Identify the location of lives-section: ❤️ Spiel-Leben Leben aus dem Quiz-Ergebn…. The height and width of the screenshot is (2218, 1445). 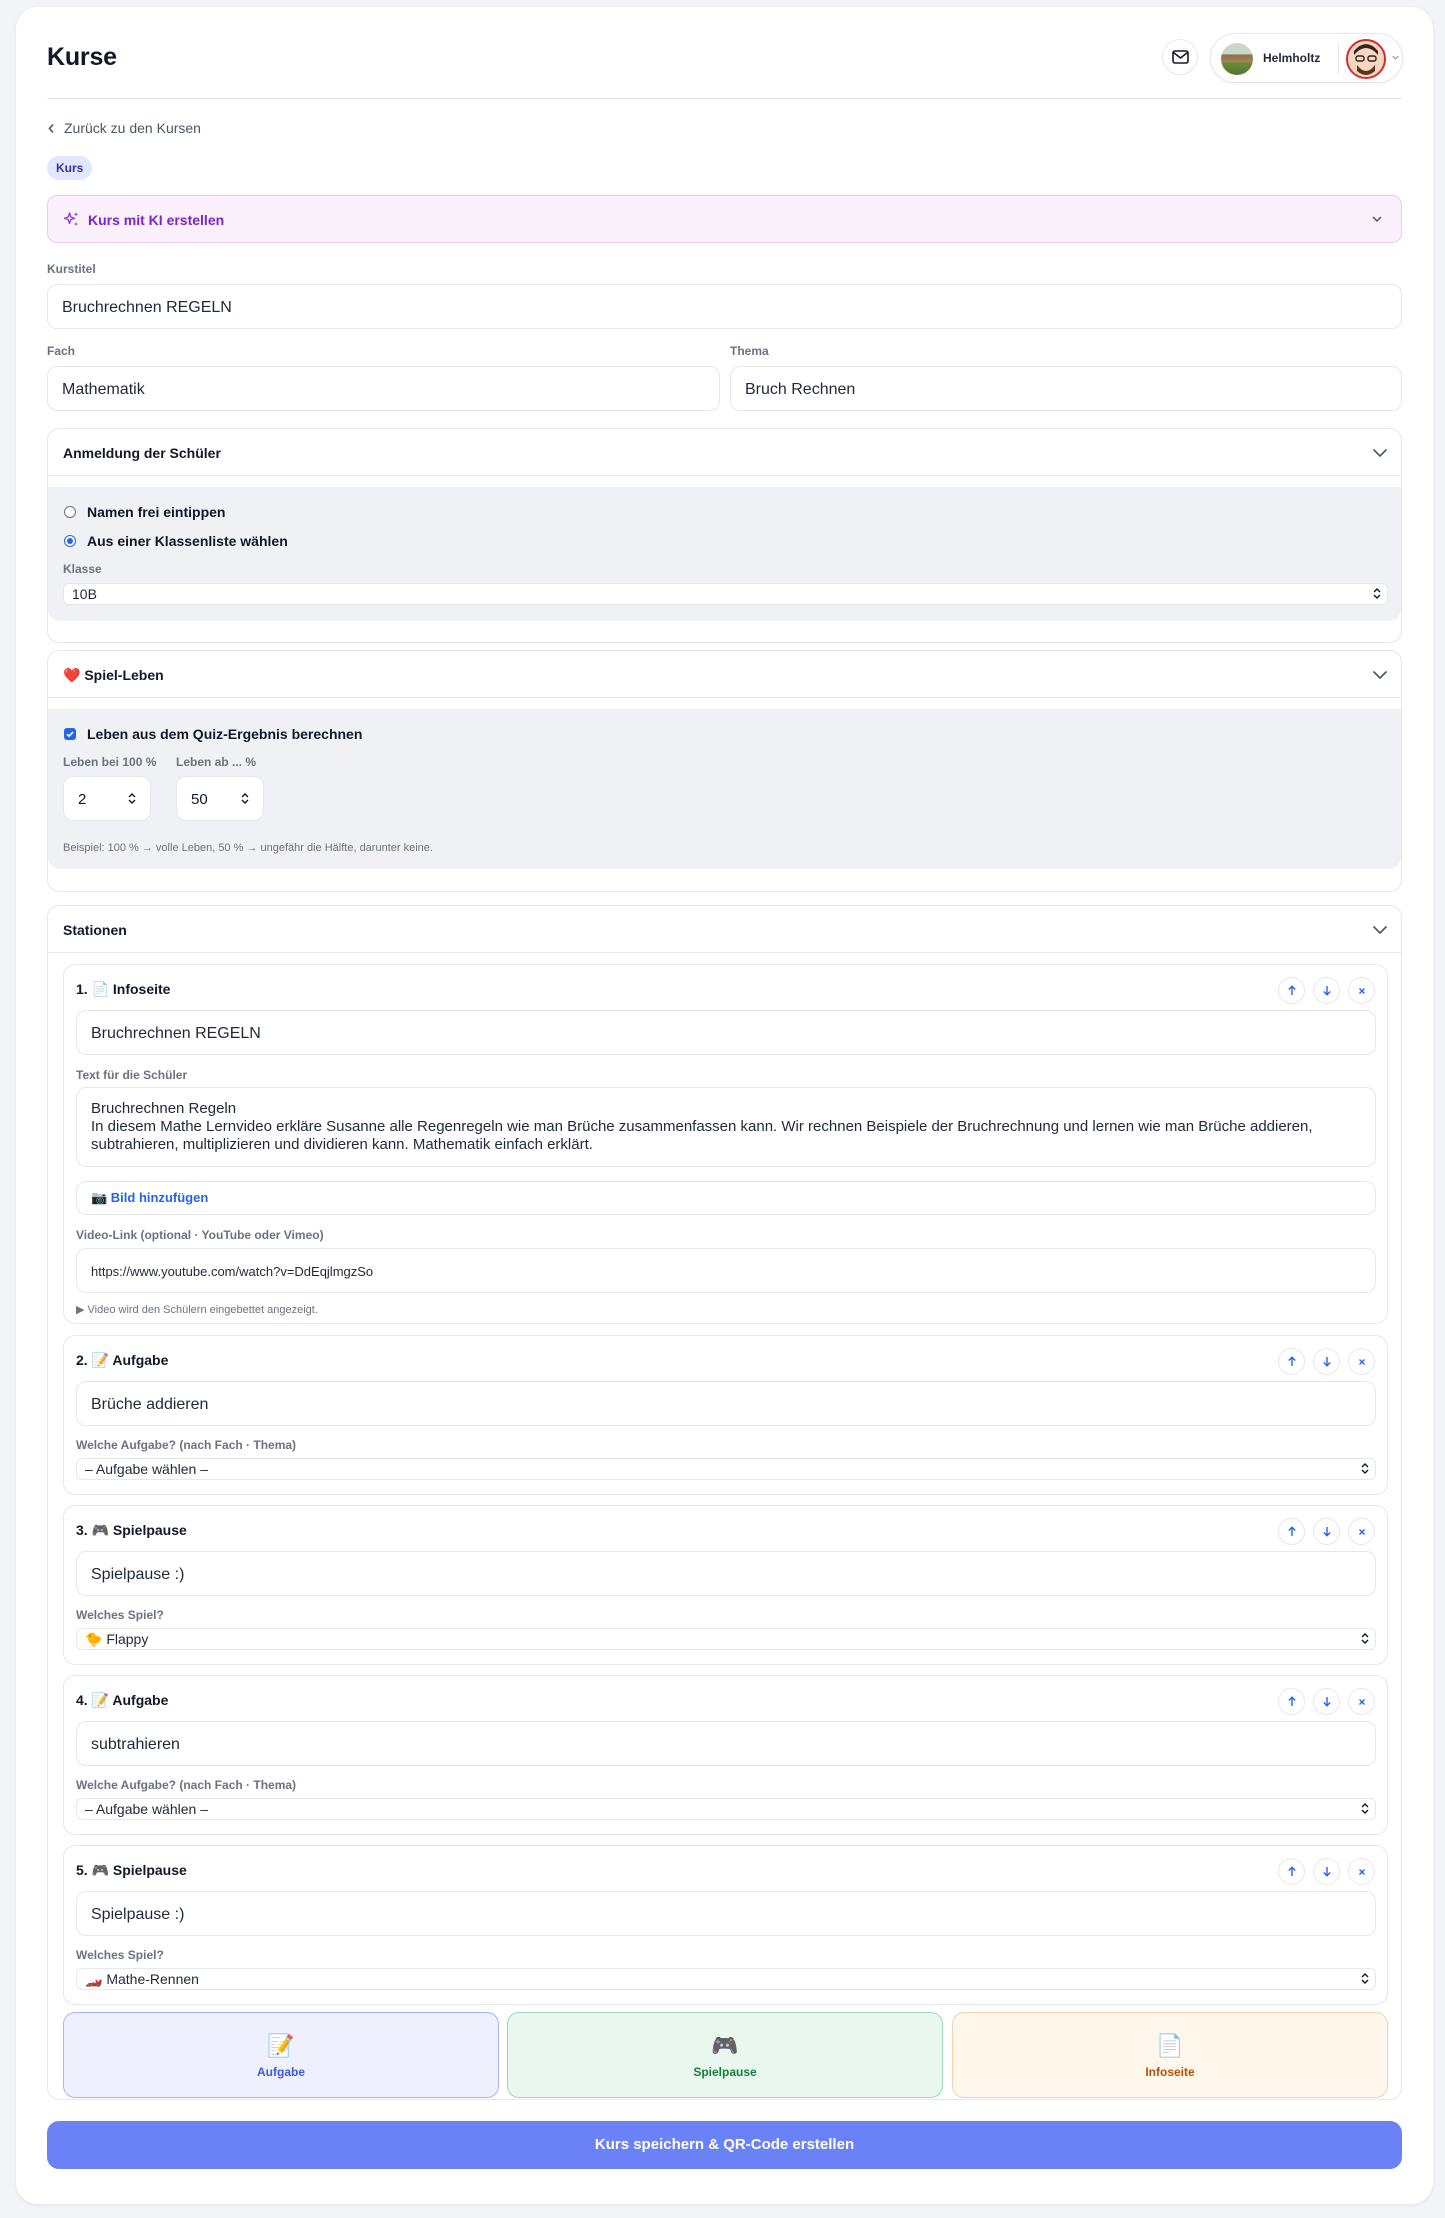
(724, 771).